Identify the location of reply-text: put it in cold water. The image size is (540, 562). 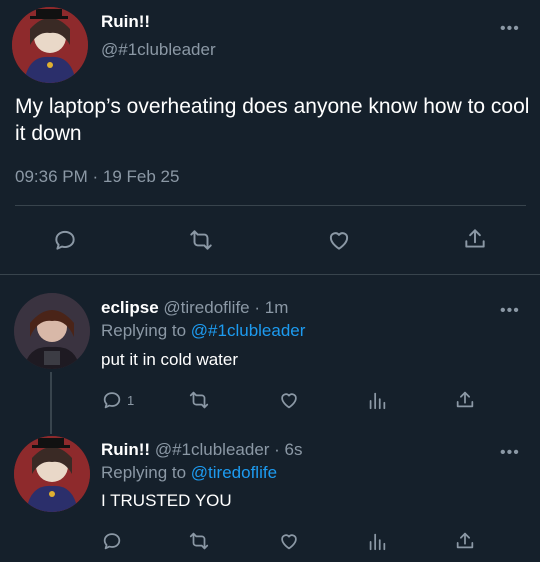
(170, 359).